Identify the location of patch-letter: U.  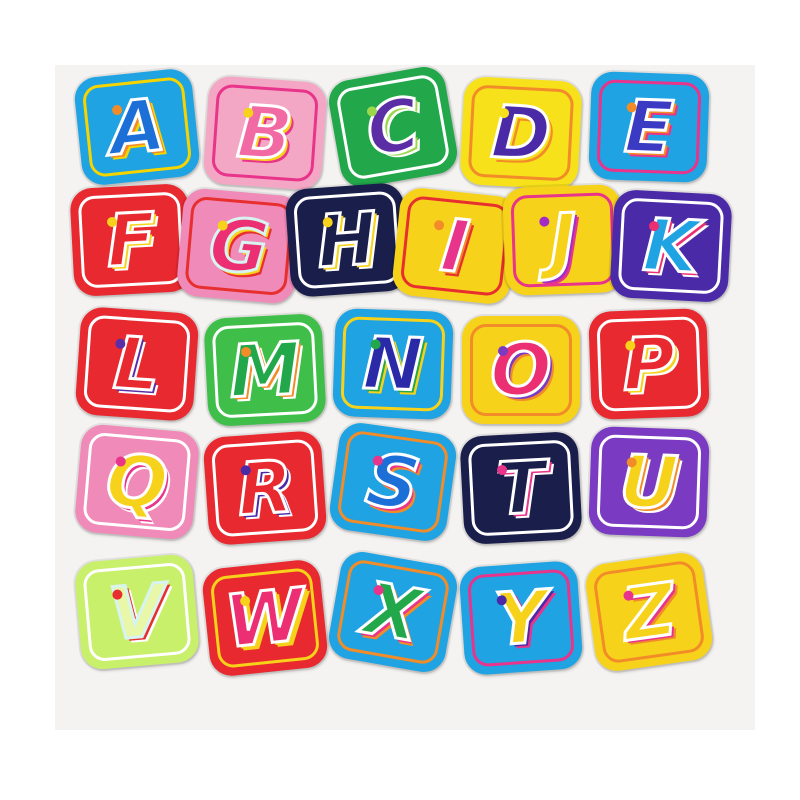
(649, 482).